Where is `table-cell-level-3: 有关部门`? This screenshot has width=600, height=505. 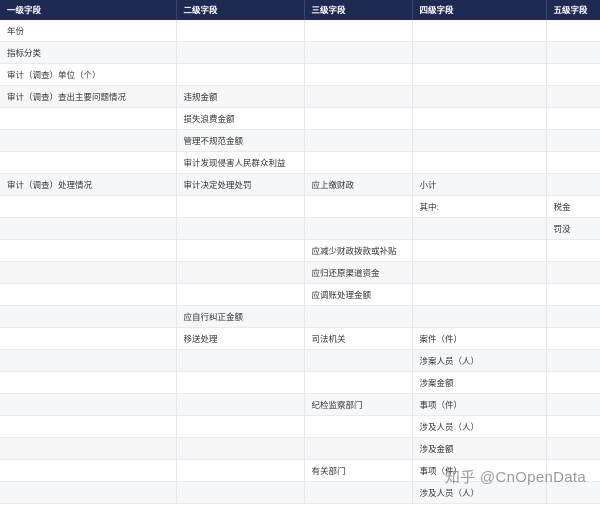 table-cell-level-3: 有关部门 is located at coordinates (358, 470).